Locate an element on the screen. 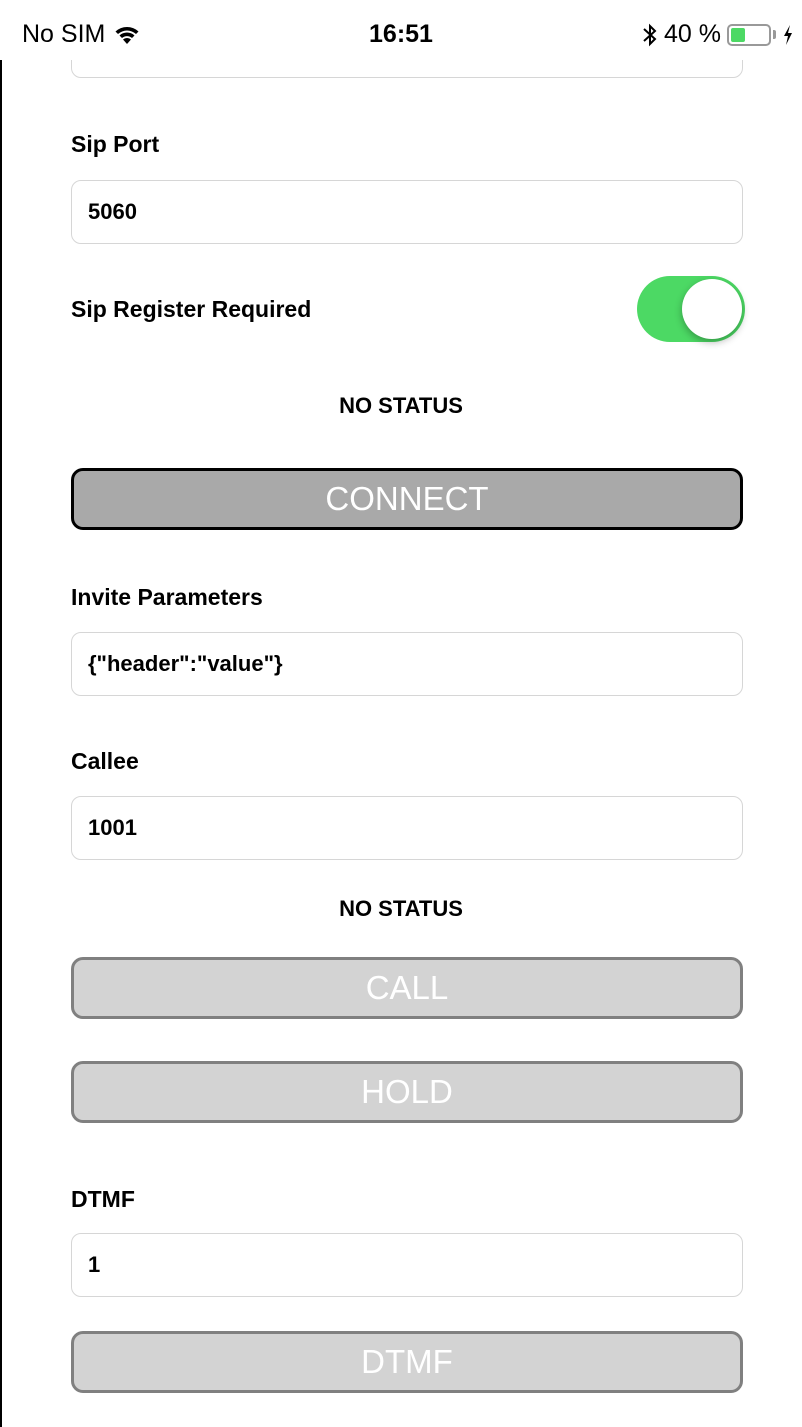 The width and height of the screenshot is (802, 1427). battery-icon is located at coordinates (749, 34).